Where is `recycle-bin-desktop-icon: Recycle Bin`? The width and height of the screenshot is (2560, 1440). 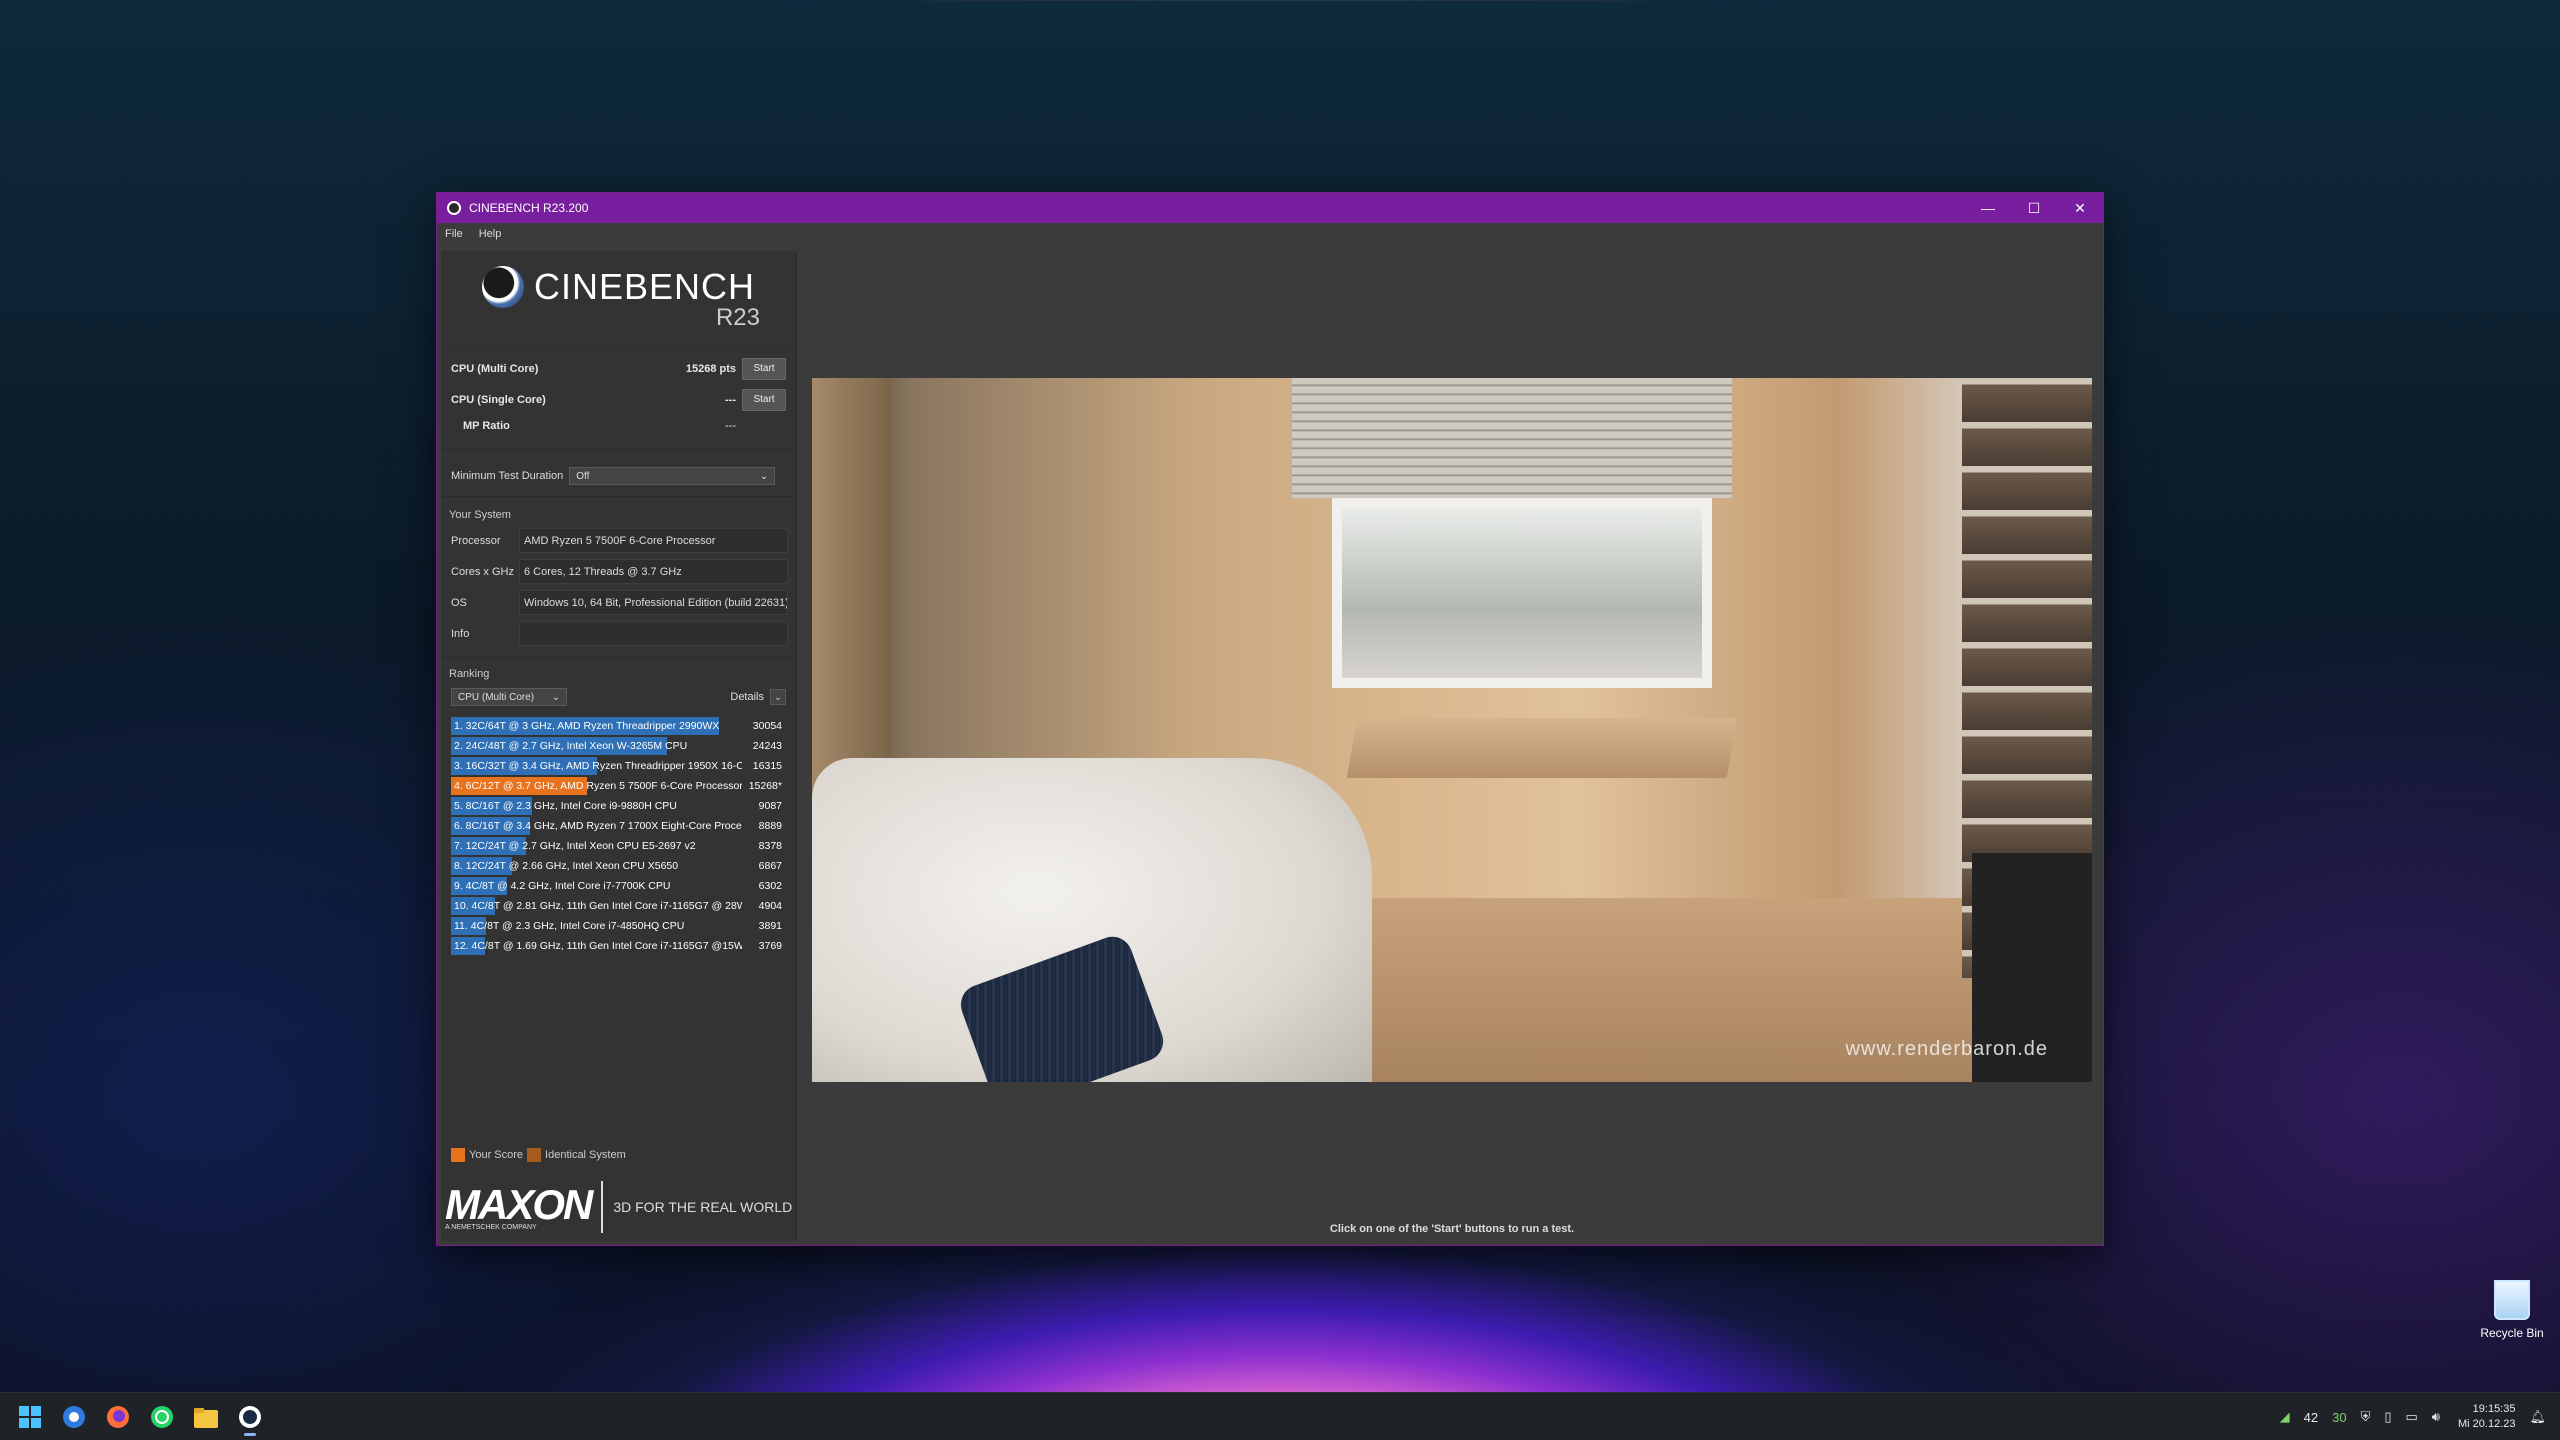
recycle-bin-desktop-icon: Recycle Bin is located at coordinates (2512, 1310).